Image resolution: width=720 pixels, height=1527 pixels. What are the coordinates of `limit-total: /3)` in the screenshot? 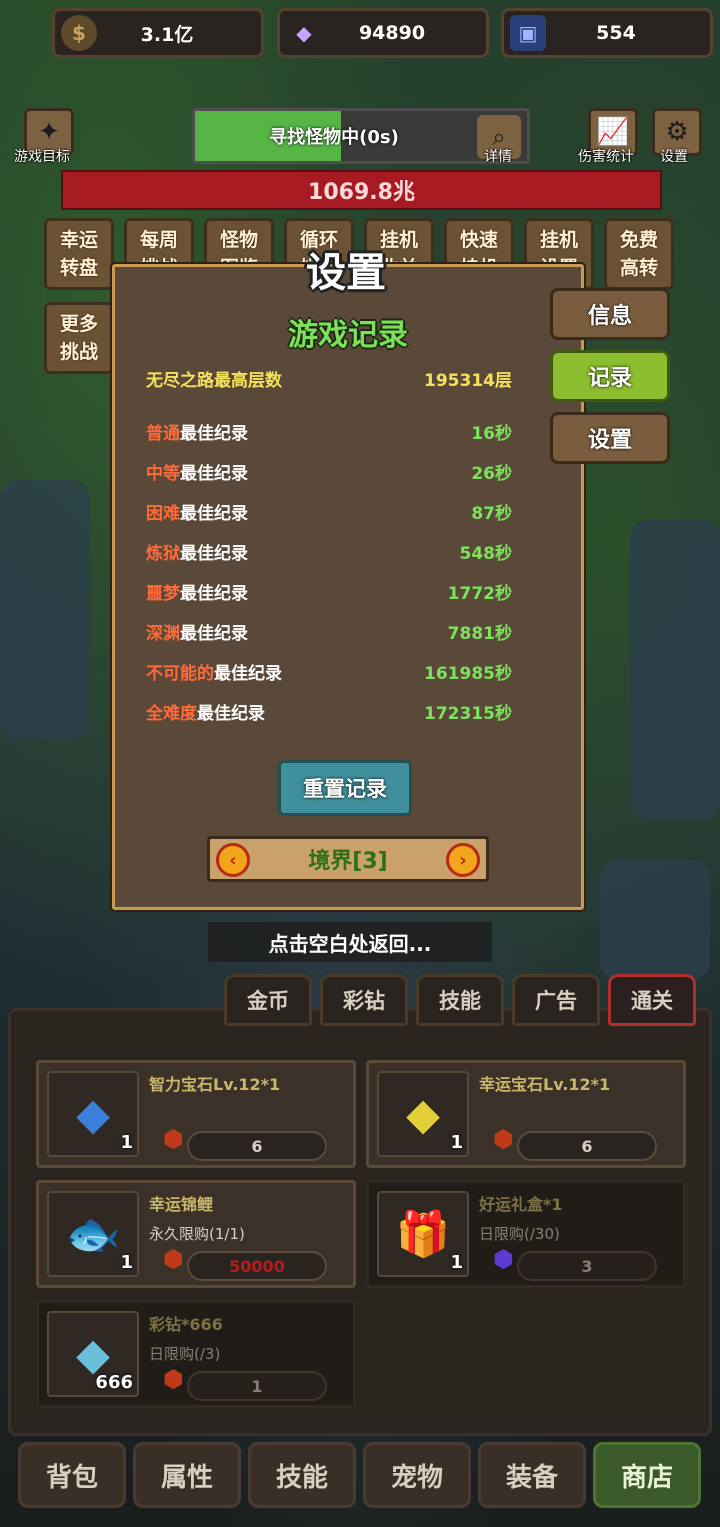 It's located at (210, 1354).